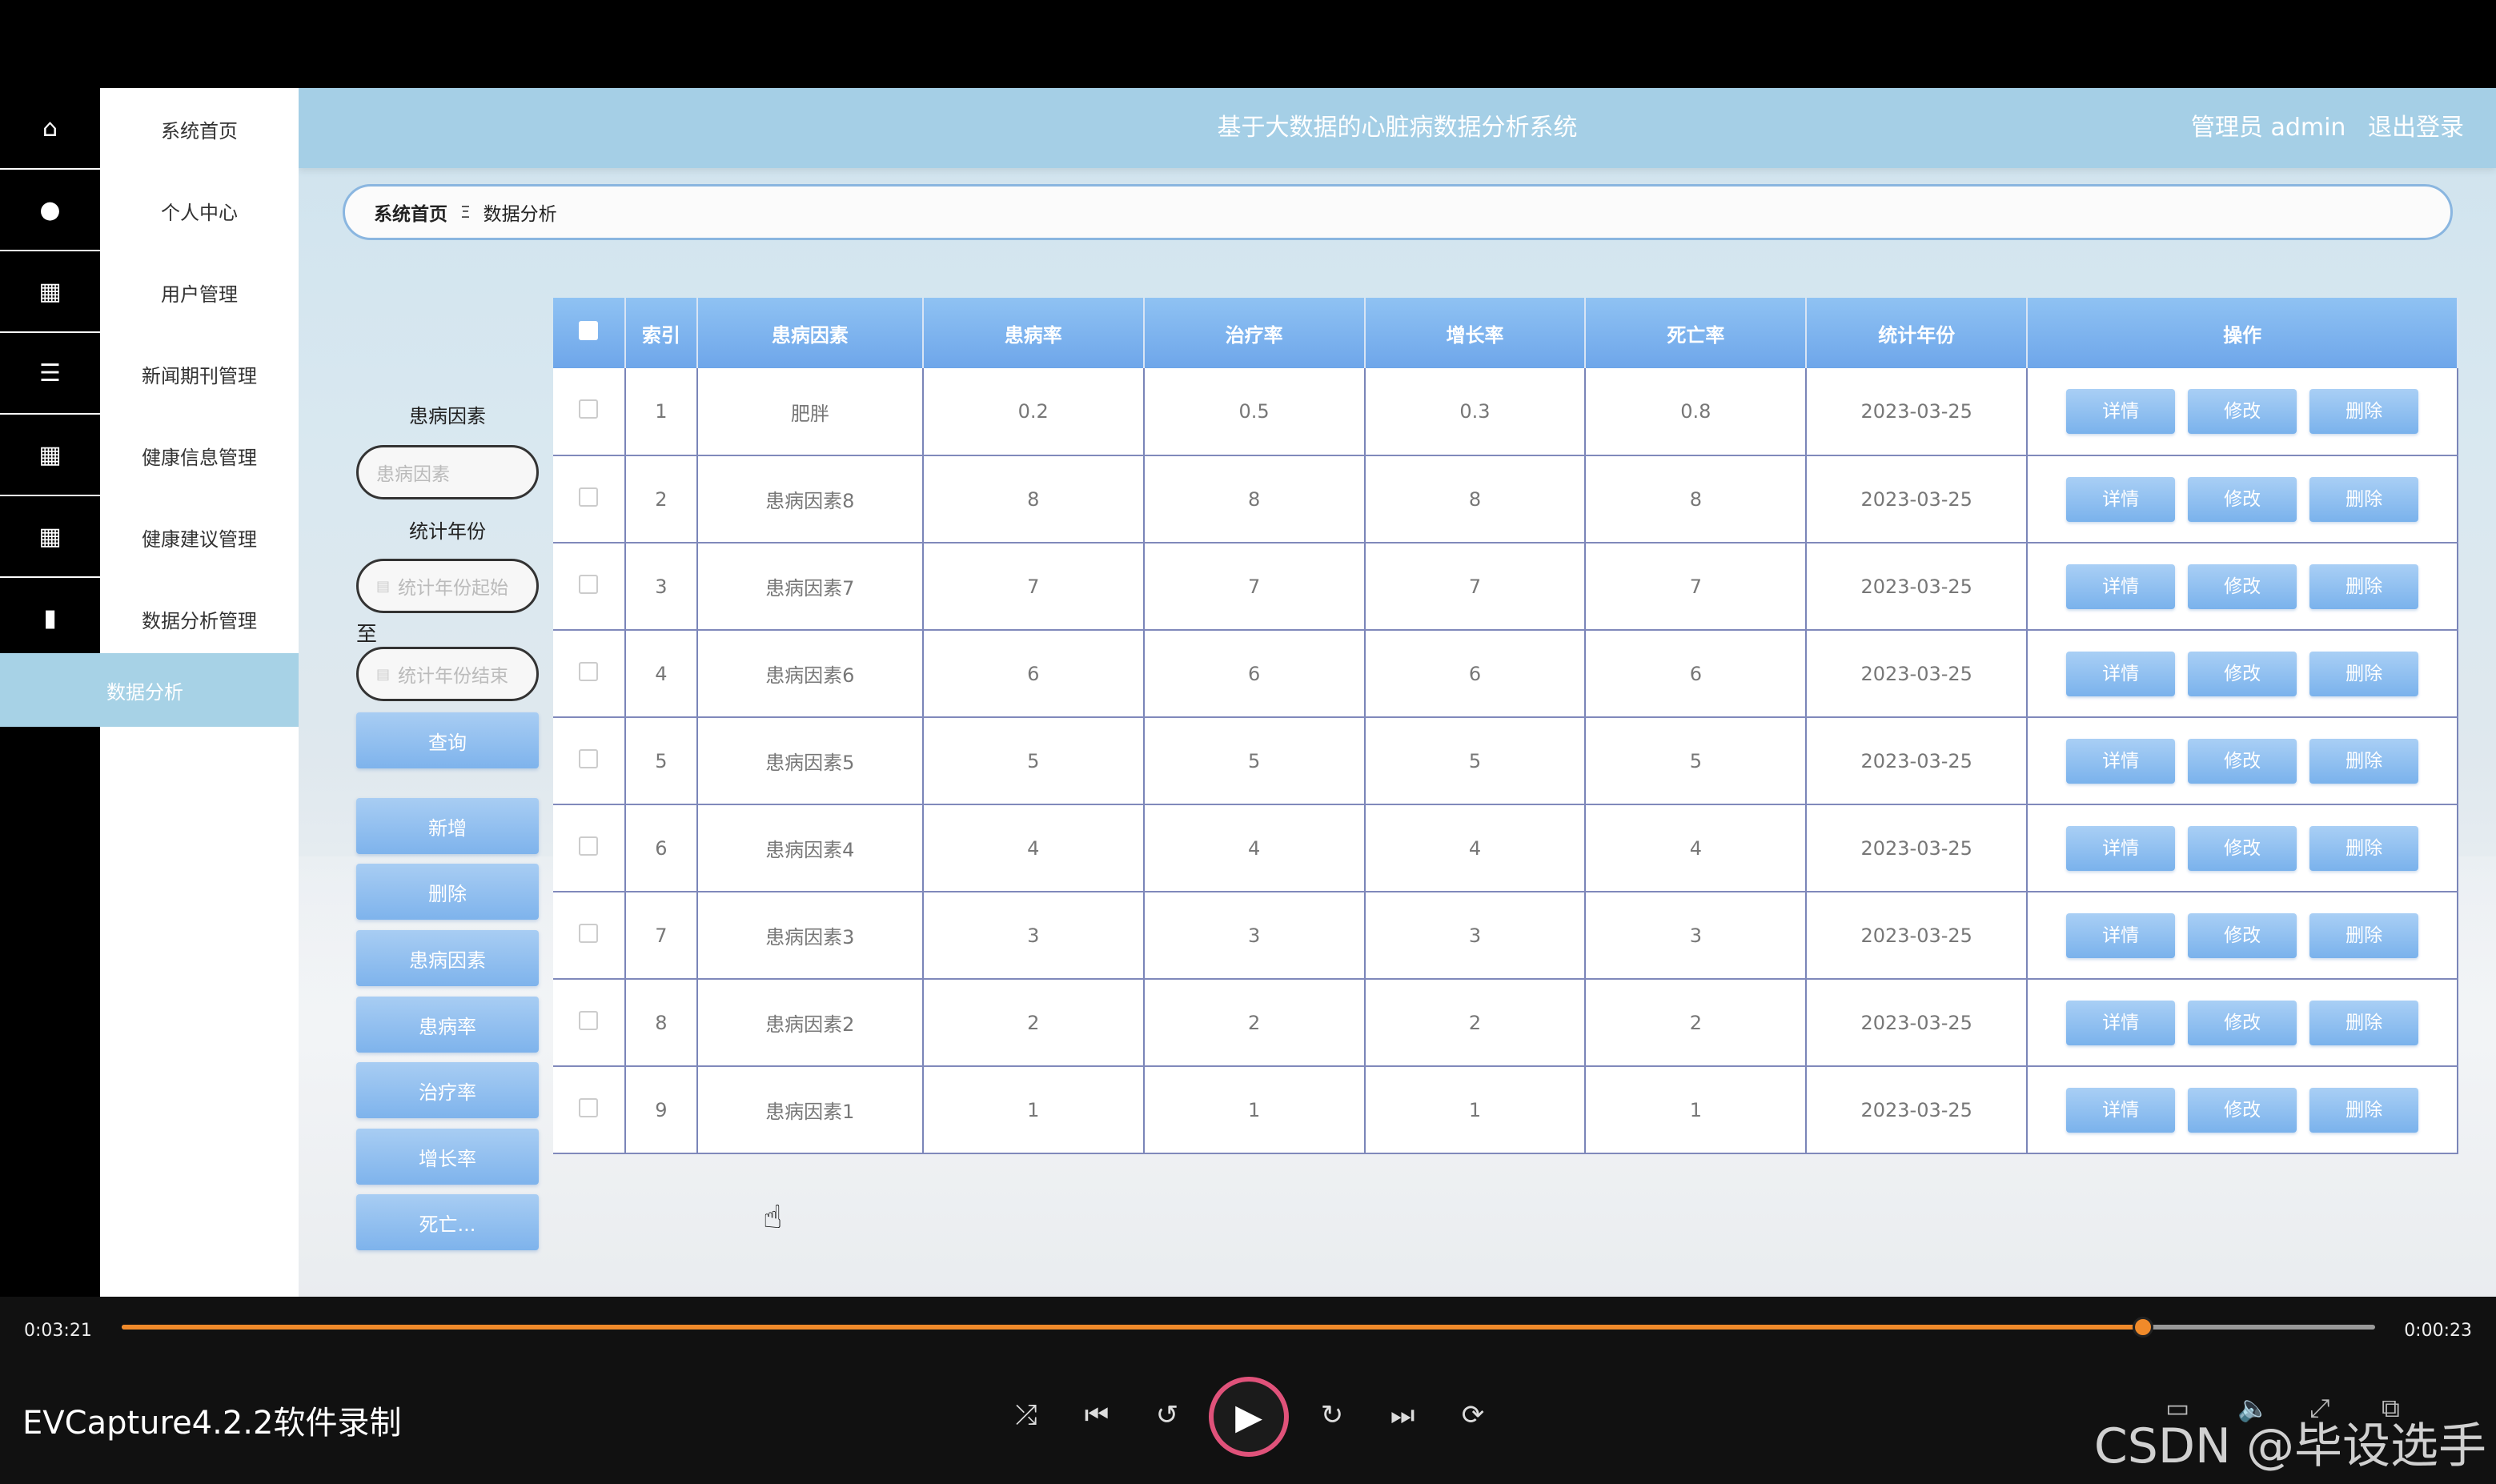  What do you see at coordinates (2416, 128) in the screenshot?
I see `logout-link: 退出登录` at bounding box center [2416, 128].